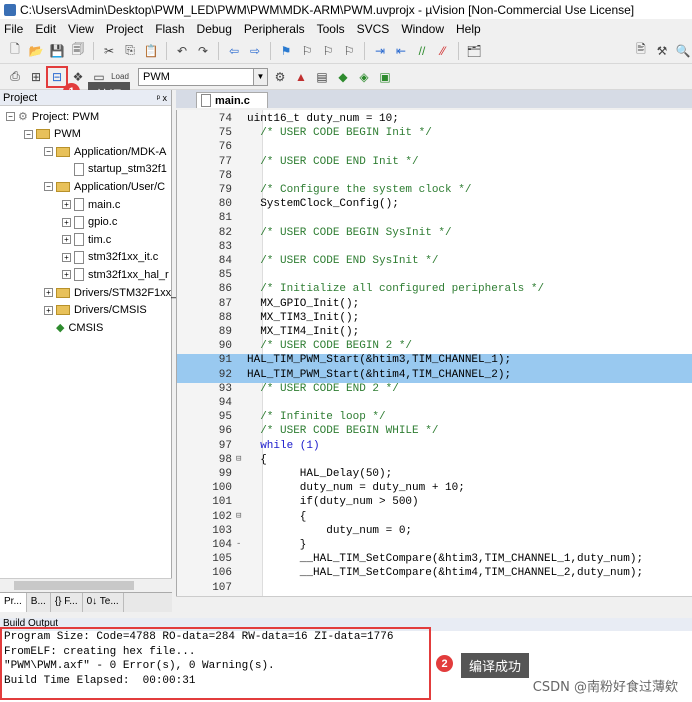 The height and width of the screenshot is (702, 692). I want to click on open-folder-icon: 📂, so click(36, 51).